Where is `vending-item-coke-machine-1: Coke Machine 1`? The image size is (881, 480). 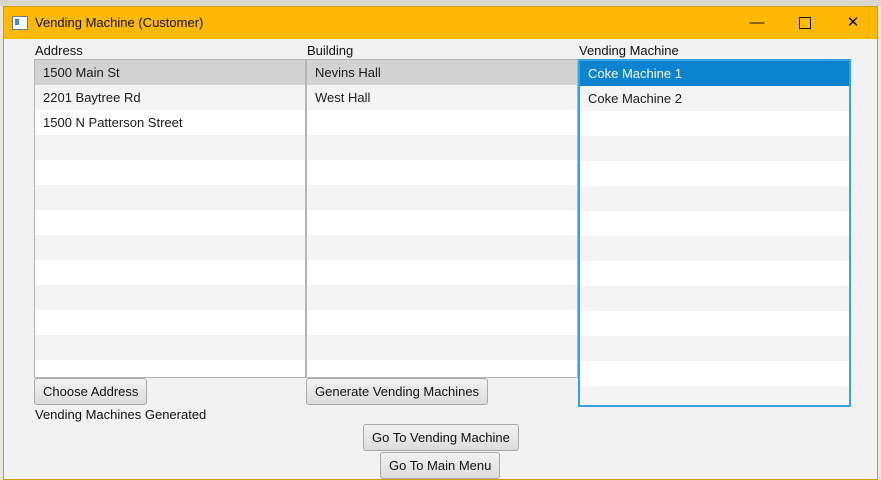 vending-item-coke-machine-1: Coke Machine 1 is located at coordinates (714, 73).